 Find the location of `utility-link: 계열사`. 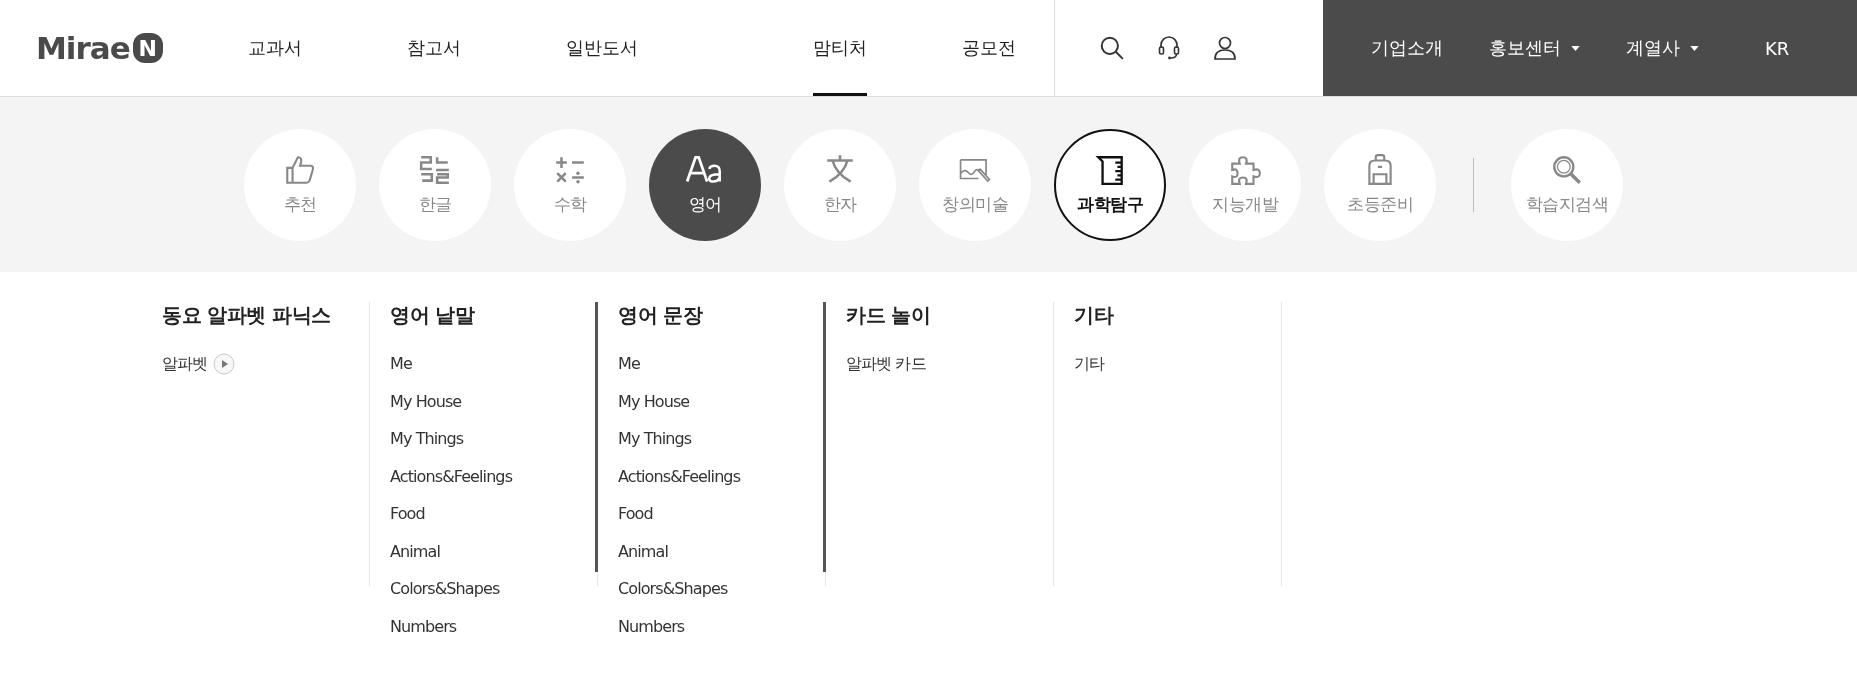

utility-link: 계열사 is located at coordinates (1662, 48).